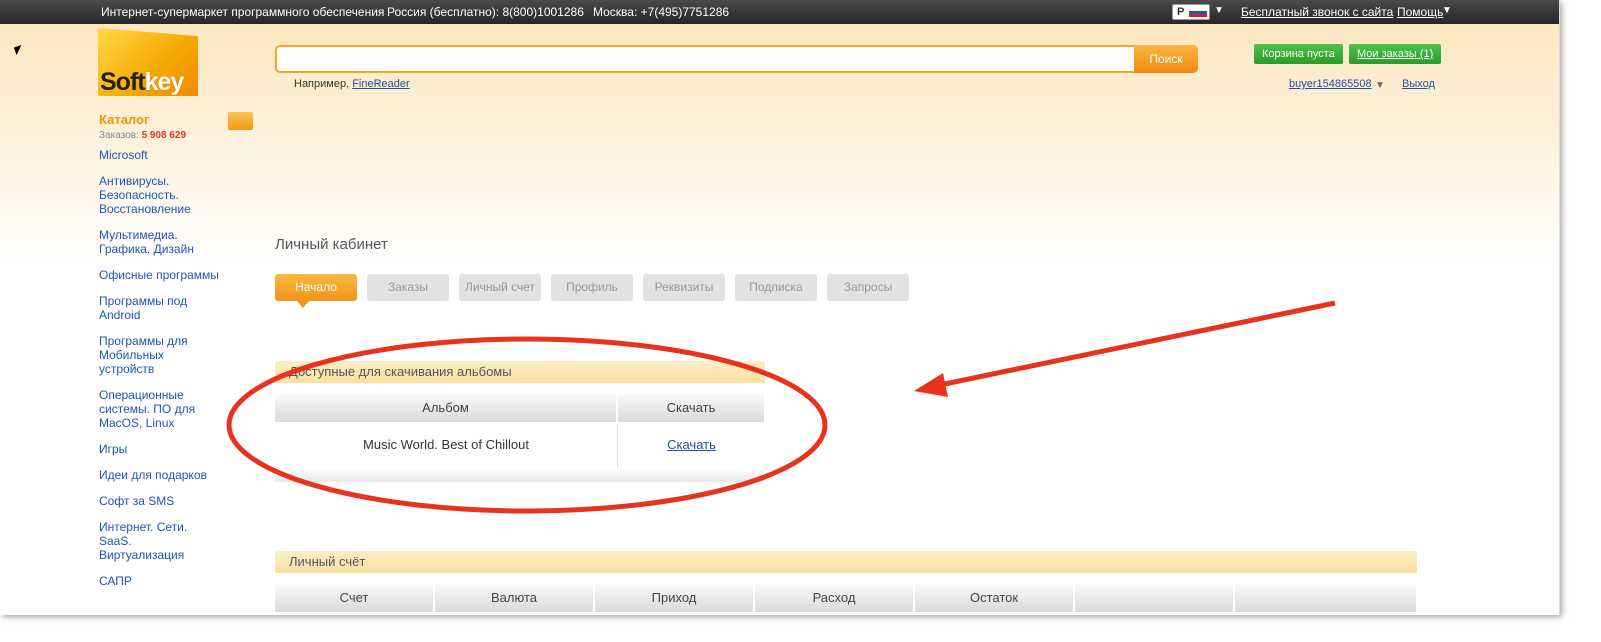  Describe the element at coordinates (1395, 54) in the screenshot. I see `my-orders-button: Мои заказы (1)` at that location.